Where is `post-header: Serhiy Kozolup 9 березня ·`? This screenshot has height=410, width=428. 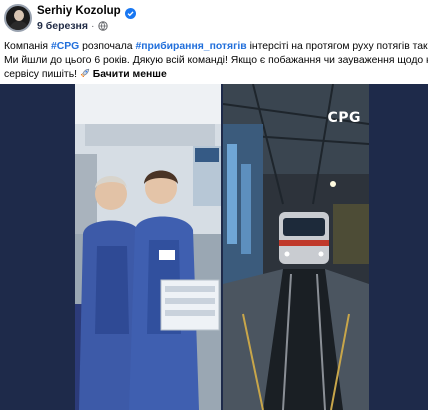
post-header: Serhiy Kozolup 9 березня · is located at coordinates (214, 19).